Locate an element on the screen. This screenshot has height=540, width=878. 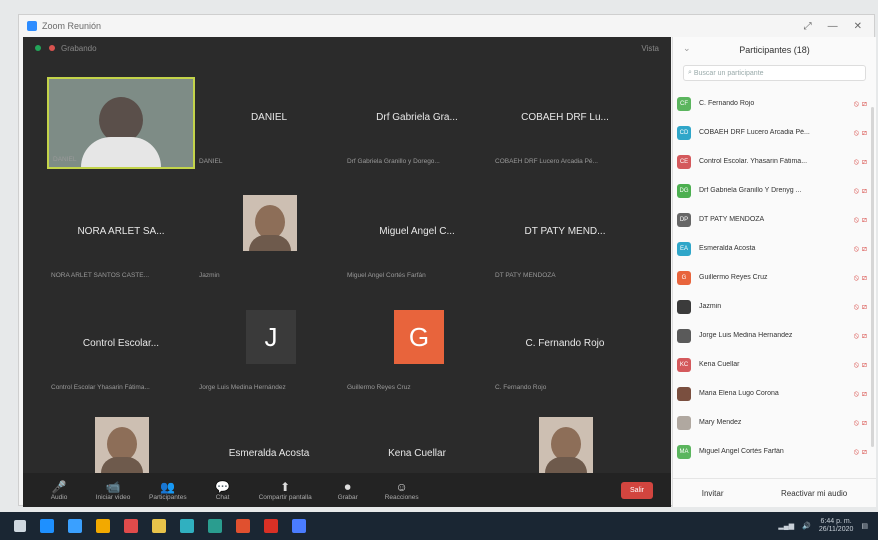
participant-avatar: KC is located at coordinates (684, 364).